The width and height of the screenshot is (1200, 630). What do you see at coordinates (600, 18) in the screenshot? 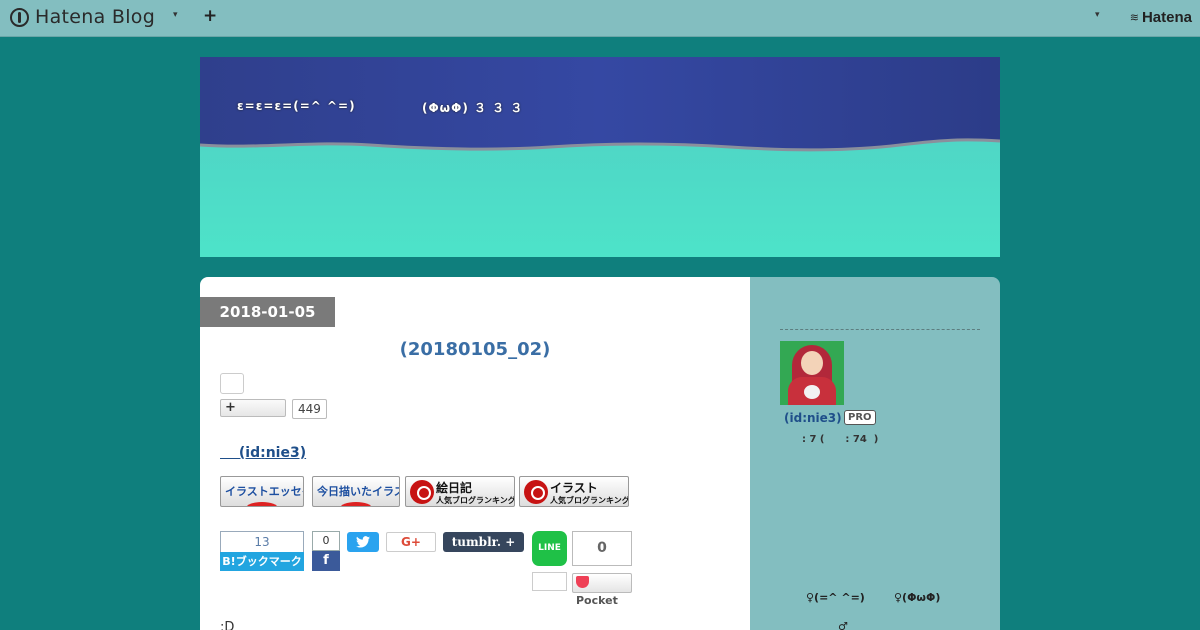
I see `hatena-global-header: Hatena Blog ▾ + ▾ ≋ Hatena` at bounding box center [600, 18].